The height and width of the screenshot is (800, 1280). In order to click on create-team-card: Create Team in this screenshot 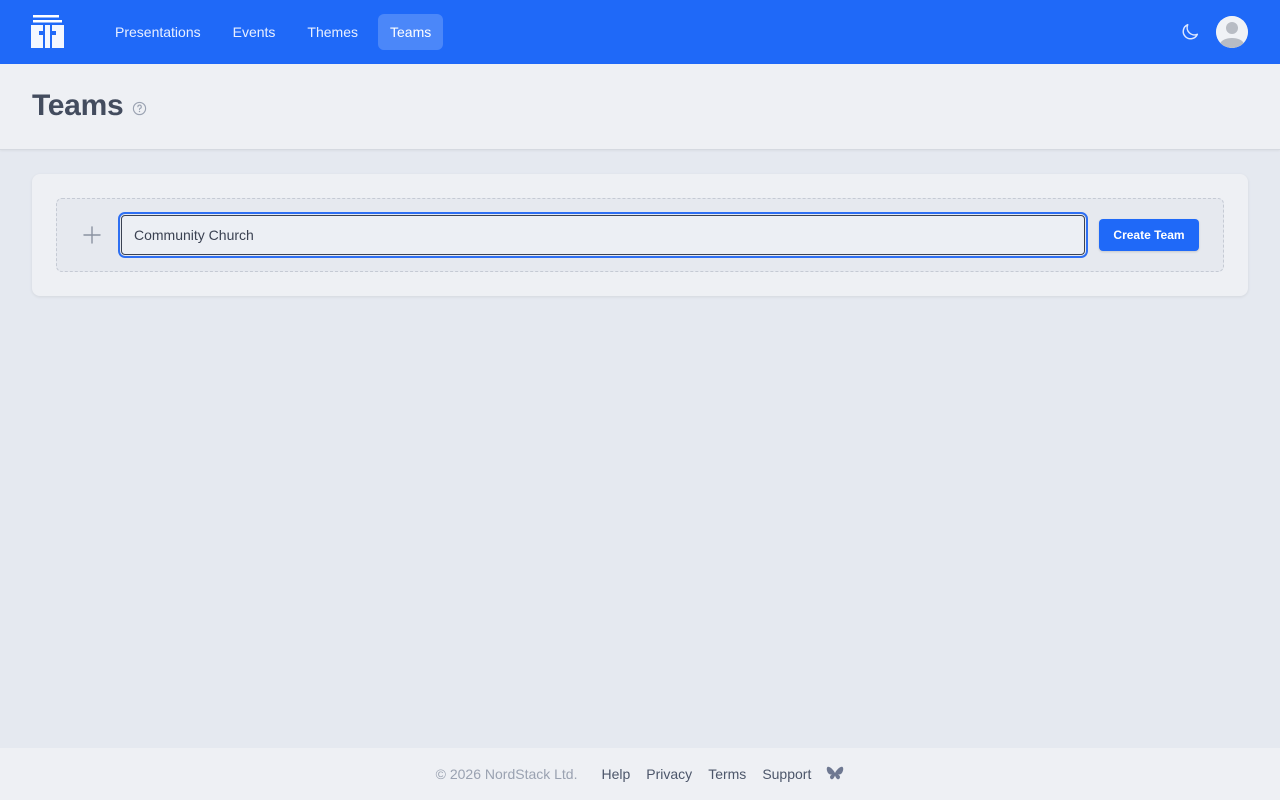, I will do `click(640, 235)`.